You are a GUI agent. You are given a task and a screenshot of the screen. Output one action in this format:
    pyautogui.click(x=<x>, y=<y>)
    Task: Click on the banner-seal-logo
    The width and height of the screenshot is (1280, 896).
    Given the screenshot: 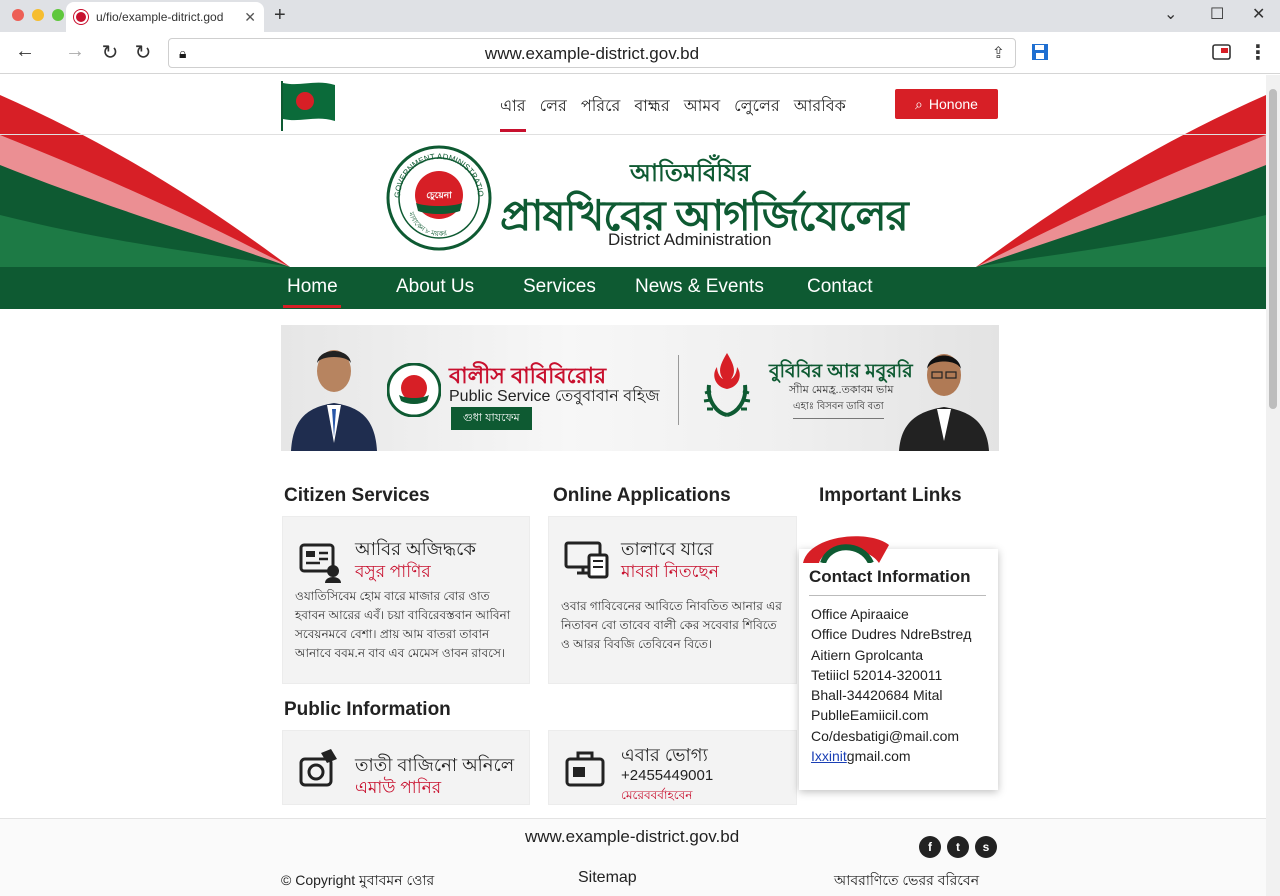 What is the action you would take?
    pyautogui.click(x=414, y=390)
    